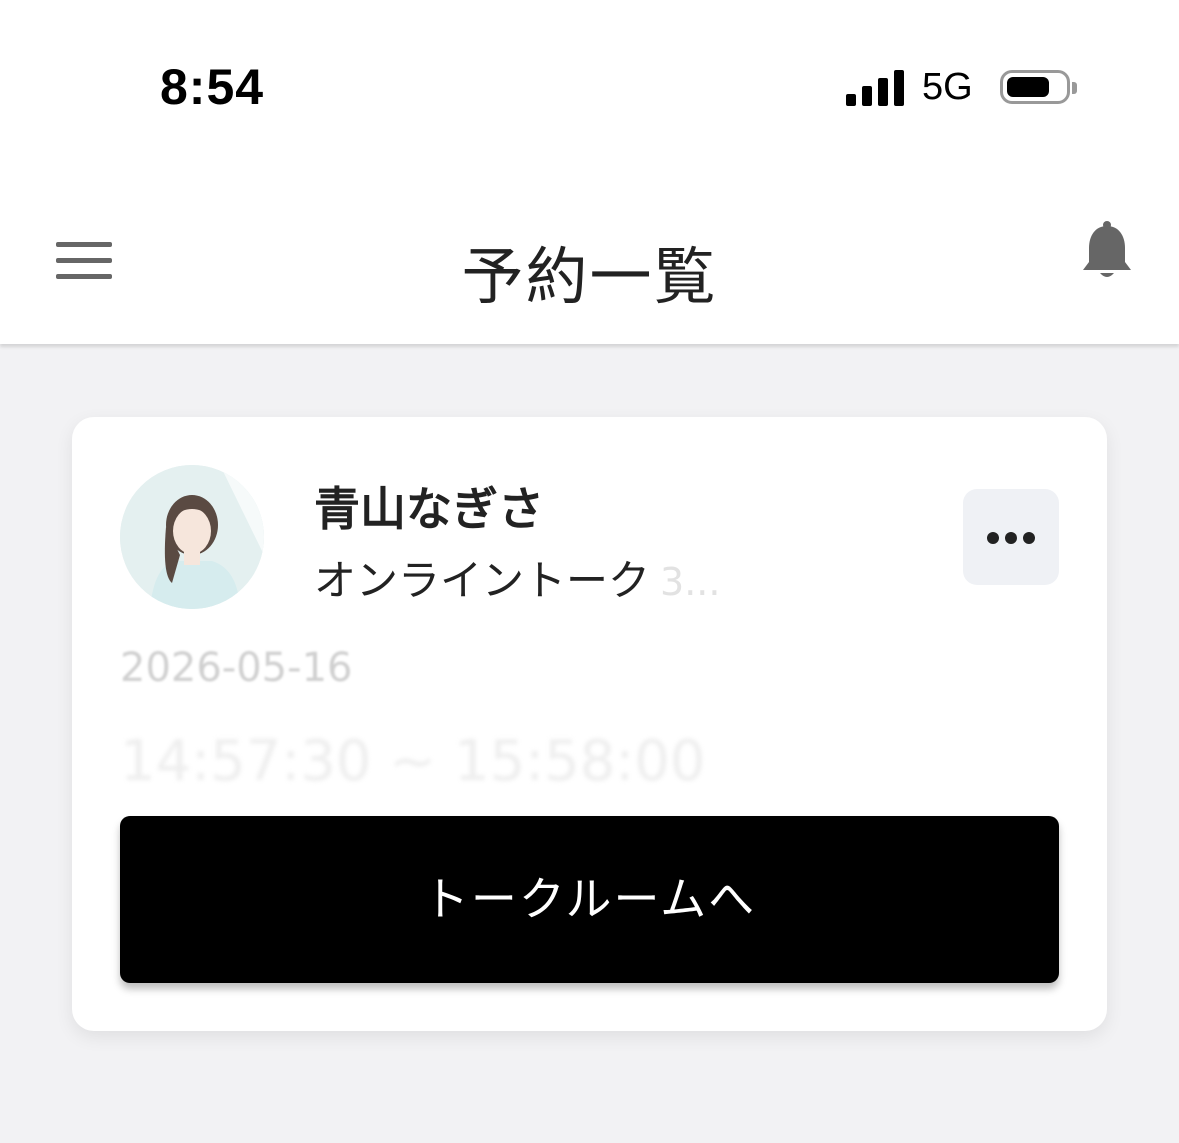  What do you see at coordinates (413, 761) in the screenshot?
I see `reservation-time-range: 14:57:30 ~ 15:58:00` at bounding box center [413, 761].